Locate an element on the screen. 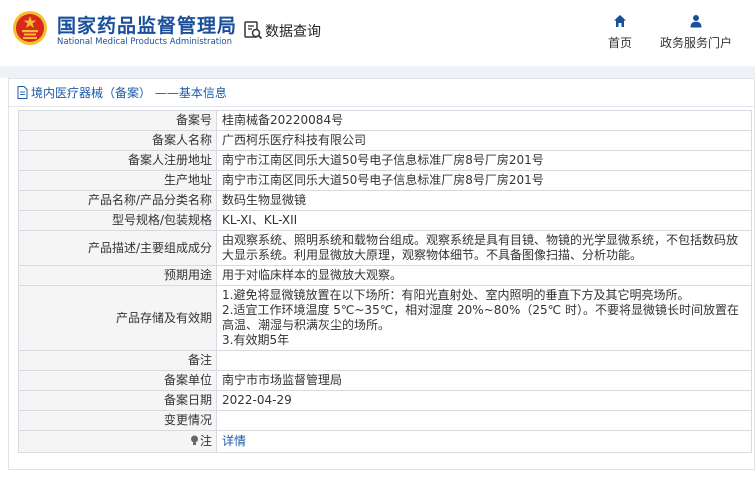 This screenshot has height=478, width=755. row-label: 变更情况 is located at coordinates (117, 420).